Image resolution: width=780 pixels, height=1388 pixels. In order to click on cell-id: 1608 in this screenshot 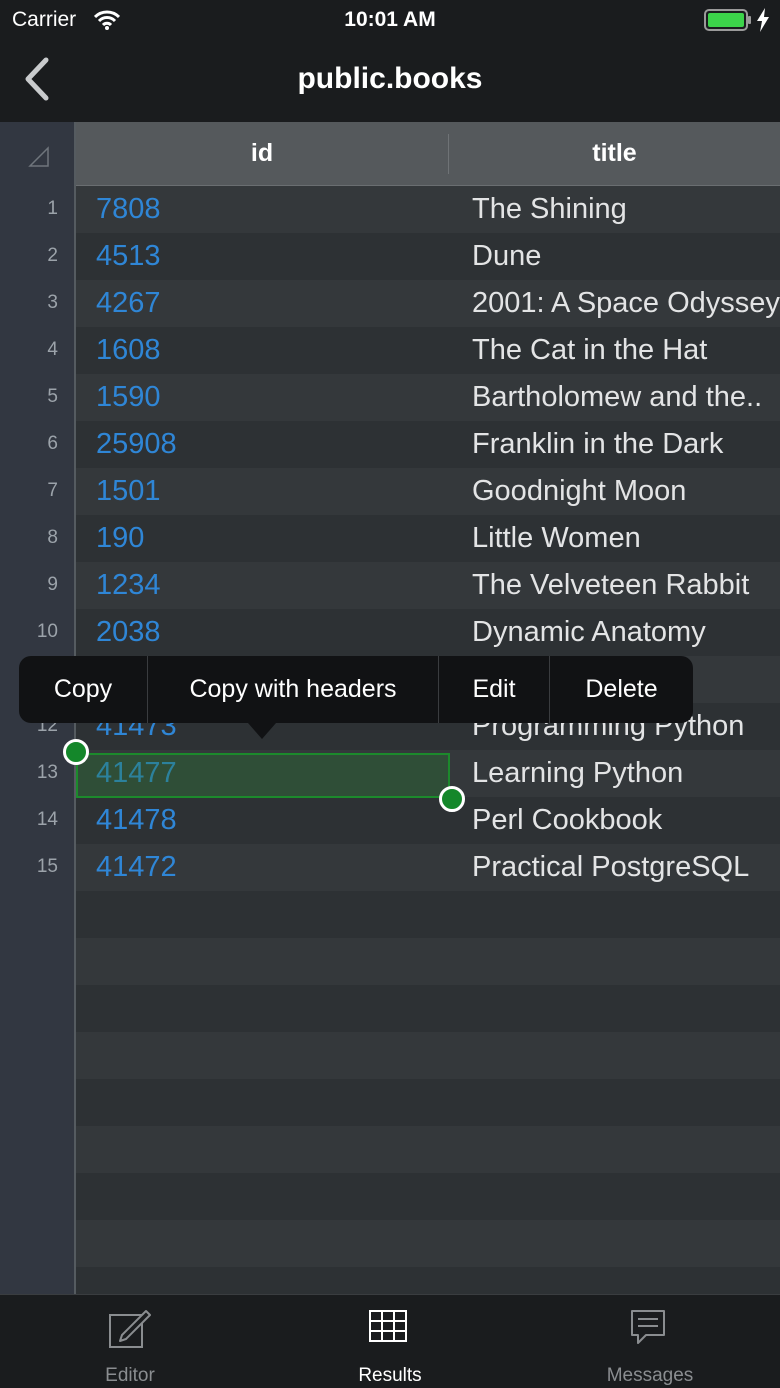, I will do `click(128, 350)`.